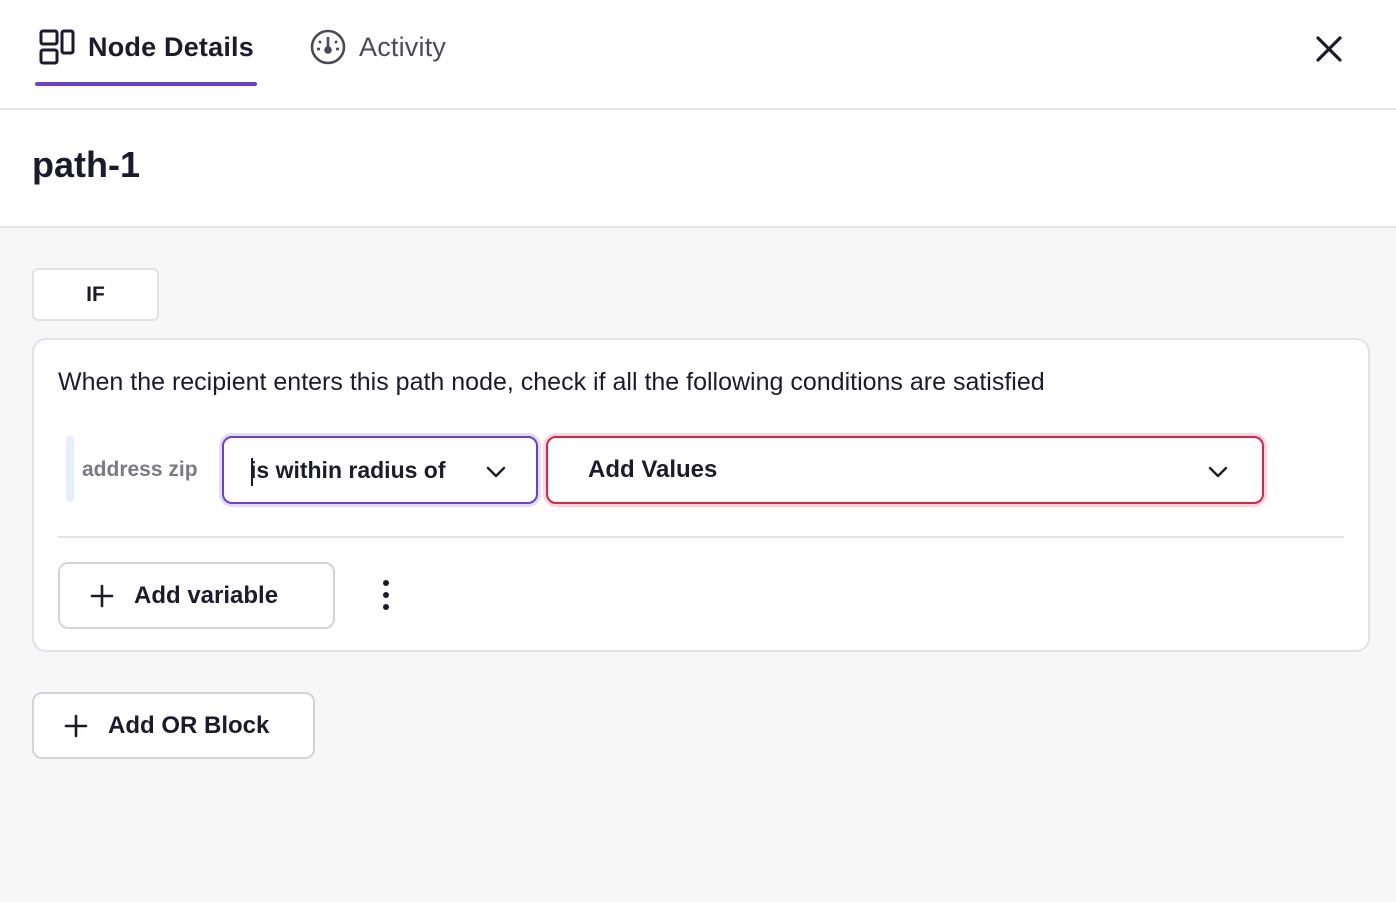 This screenshot has width=1396, height=902. Describe the element at coordinates (252, 472) in the screenshot. I see `text-cursor` at that location.